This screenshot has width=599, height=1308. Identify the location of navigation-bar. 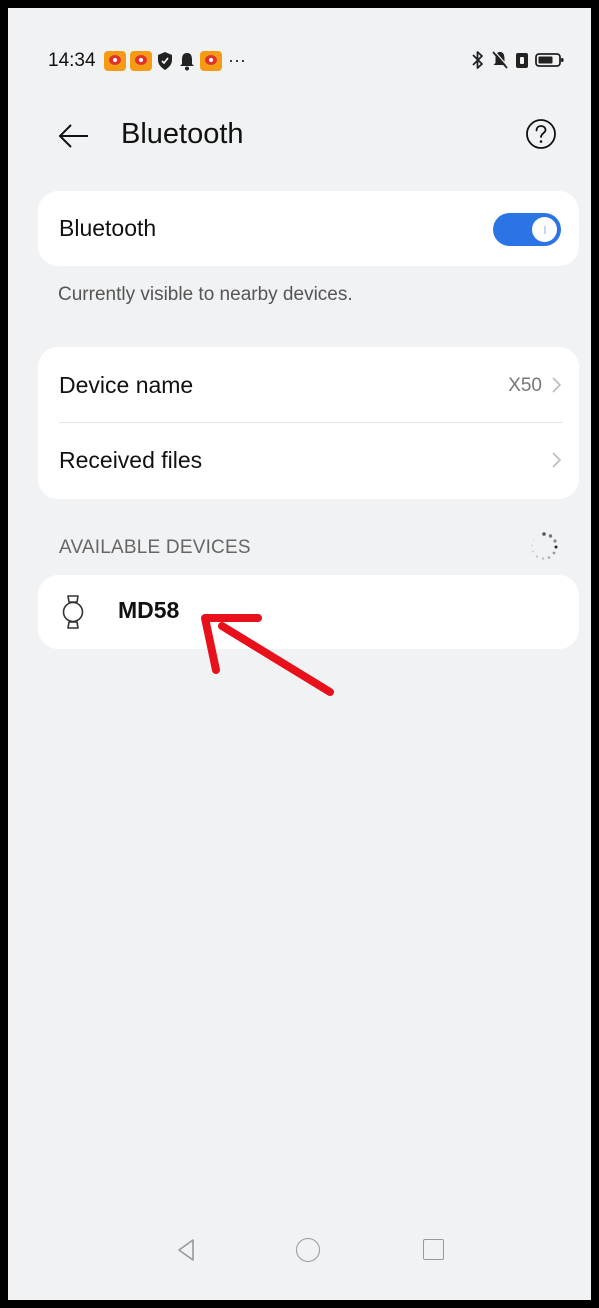
(299, 1250).